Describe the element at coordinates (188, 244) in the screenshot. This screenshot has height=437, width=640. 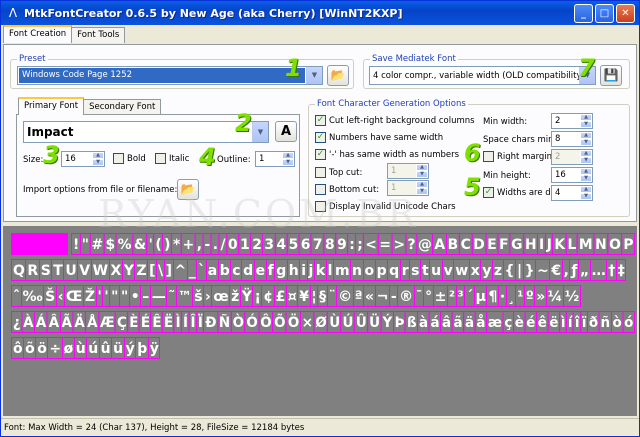
I see `glyph-cell: +` at that location.